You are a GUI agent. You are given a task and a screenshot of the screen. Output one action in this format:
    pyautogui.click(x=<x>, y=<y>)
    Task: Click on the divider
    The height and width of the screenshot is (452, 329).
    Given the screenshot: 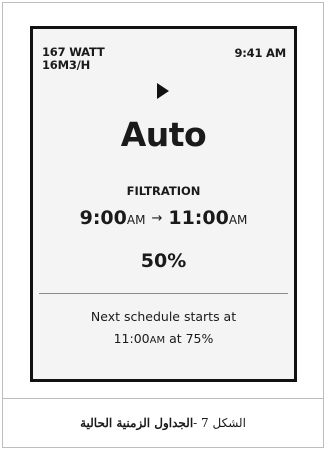 What is the action you would take?
    pyautogui.click(x=163, y=293)
    